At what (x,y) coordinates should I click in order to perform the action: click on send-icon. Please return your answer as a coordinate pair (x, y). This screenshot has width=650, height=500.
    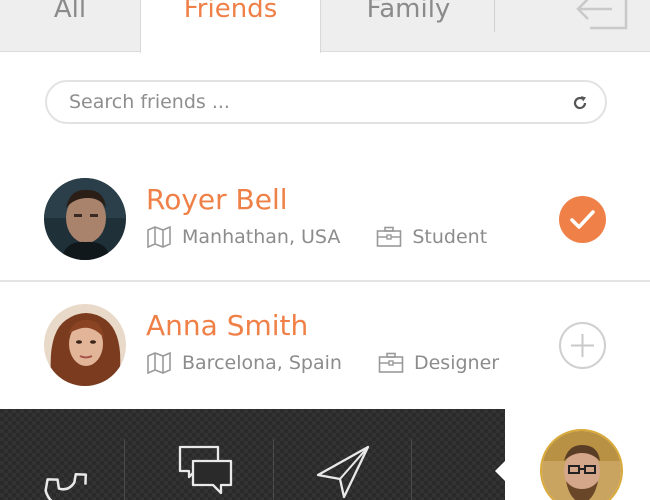
    Looking at the image, I should click on (343, 472).